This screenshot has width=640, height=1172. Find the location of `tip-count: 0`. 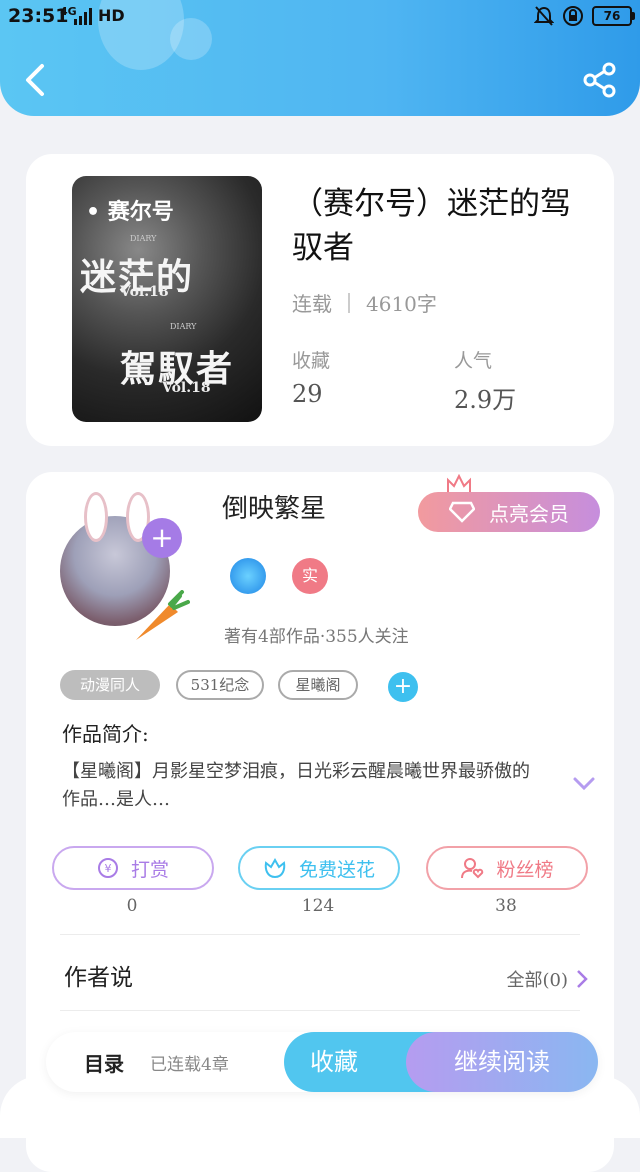

tip-count: 0 is located at coordinates (132, 906).